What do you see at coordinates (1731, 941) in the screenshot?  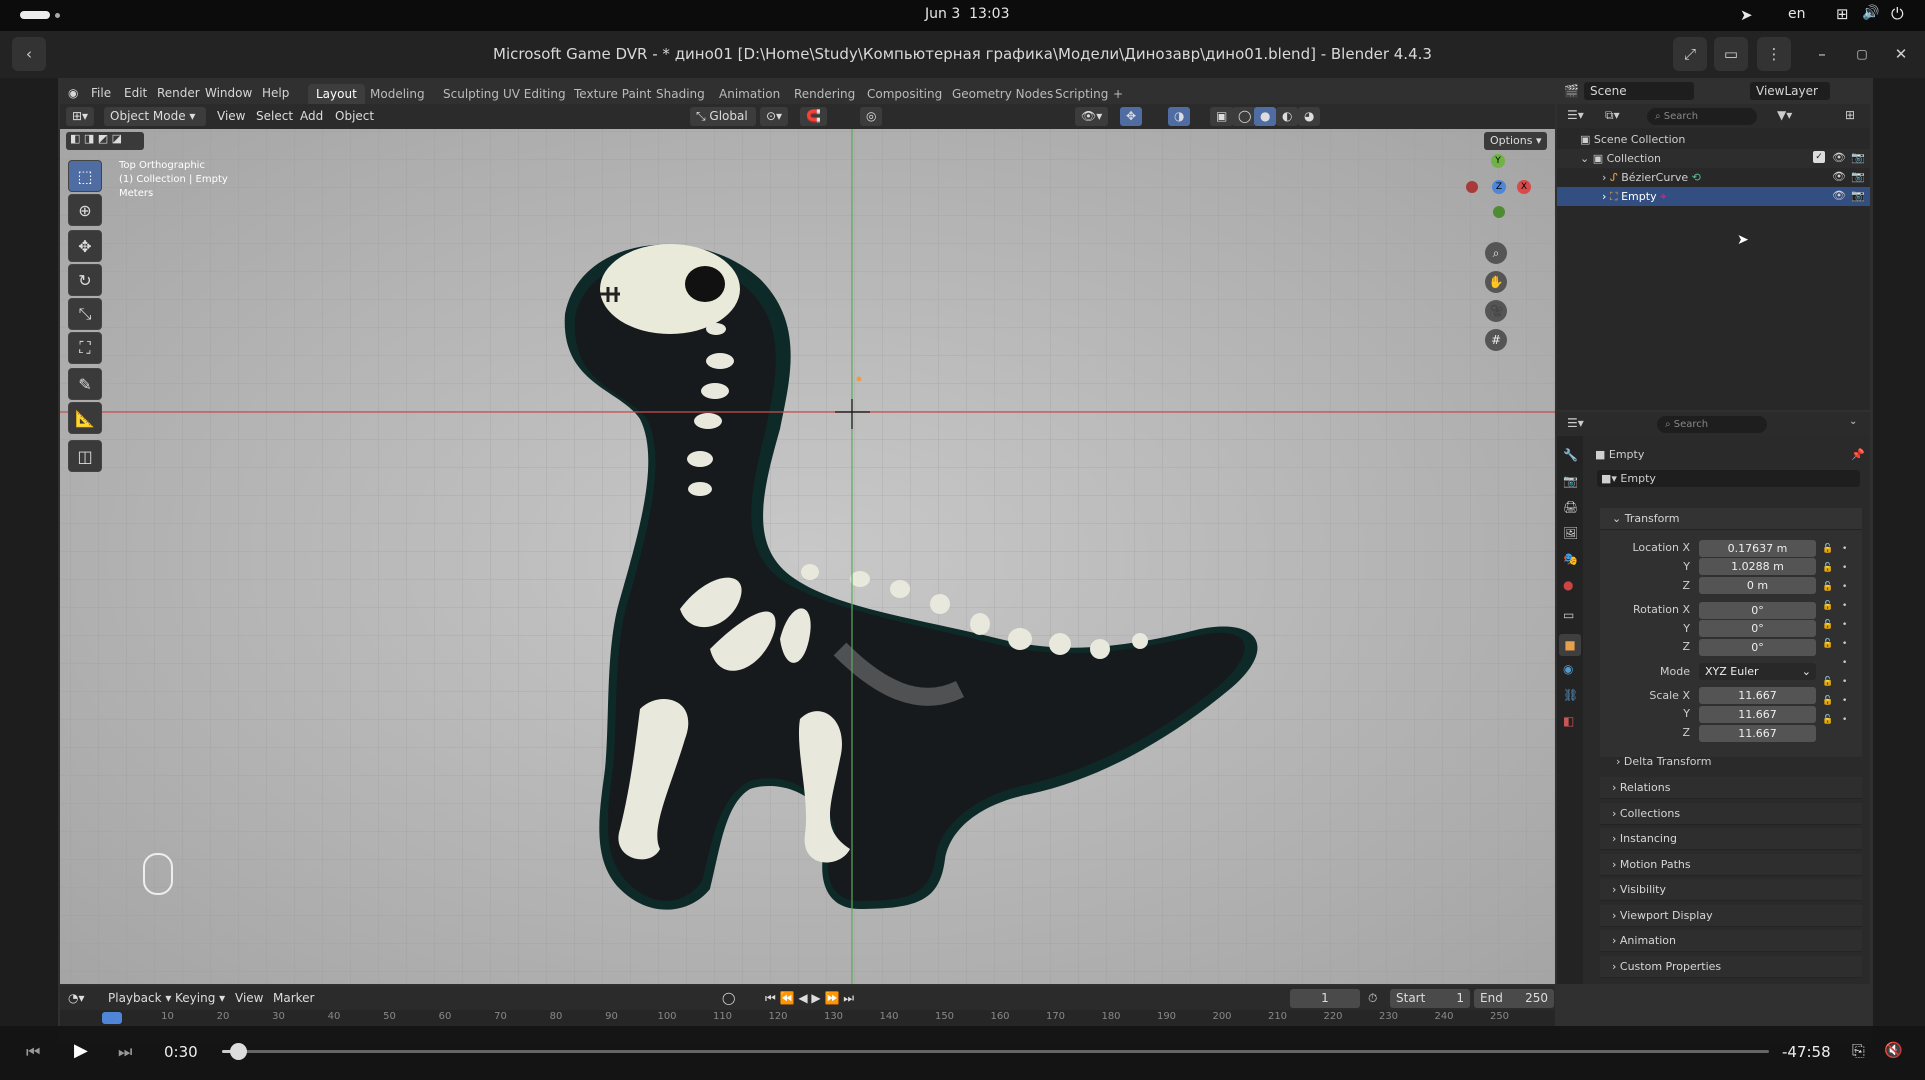 I see `animation-panel: › Animation` at bounding box center [1731, 941].